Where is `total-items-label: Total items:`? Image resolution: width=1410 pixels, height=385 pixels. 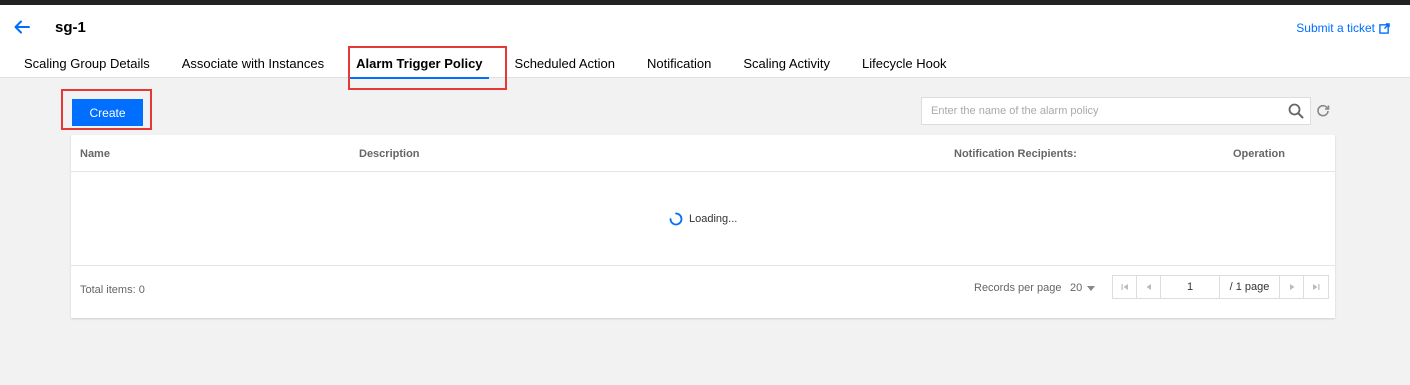
total-items-label: Total items: is located at coordinates (108, 290).